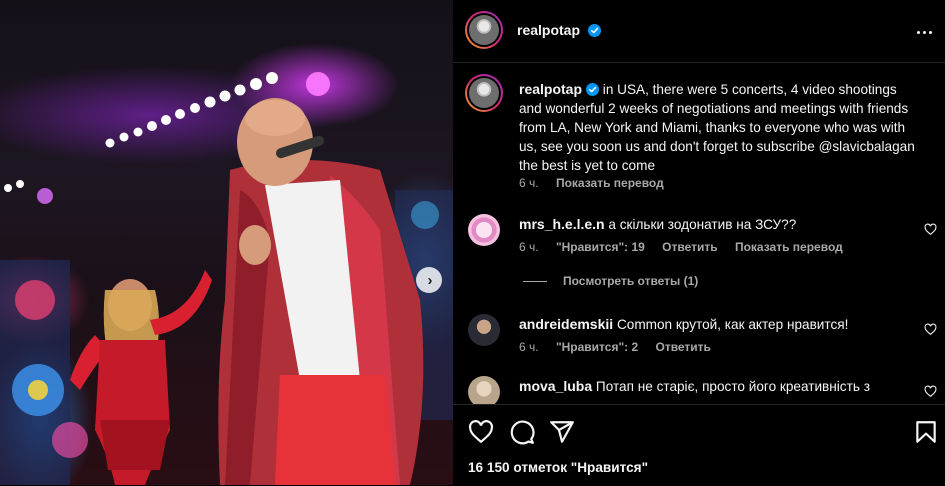 Image resolution: width=945 pixels, height=486 pixels. Describe the element at coordinates (610, 183) in the screenshot. I see `caption-translate-link: Показать перевод` at that location.